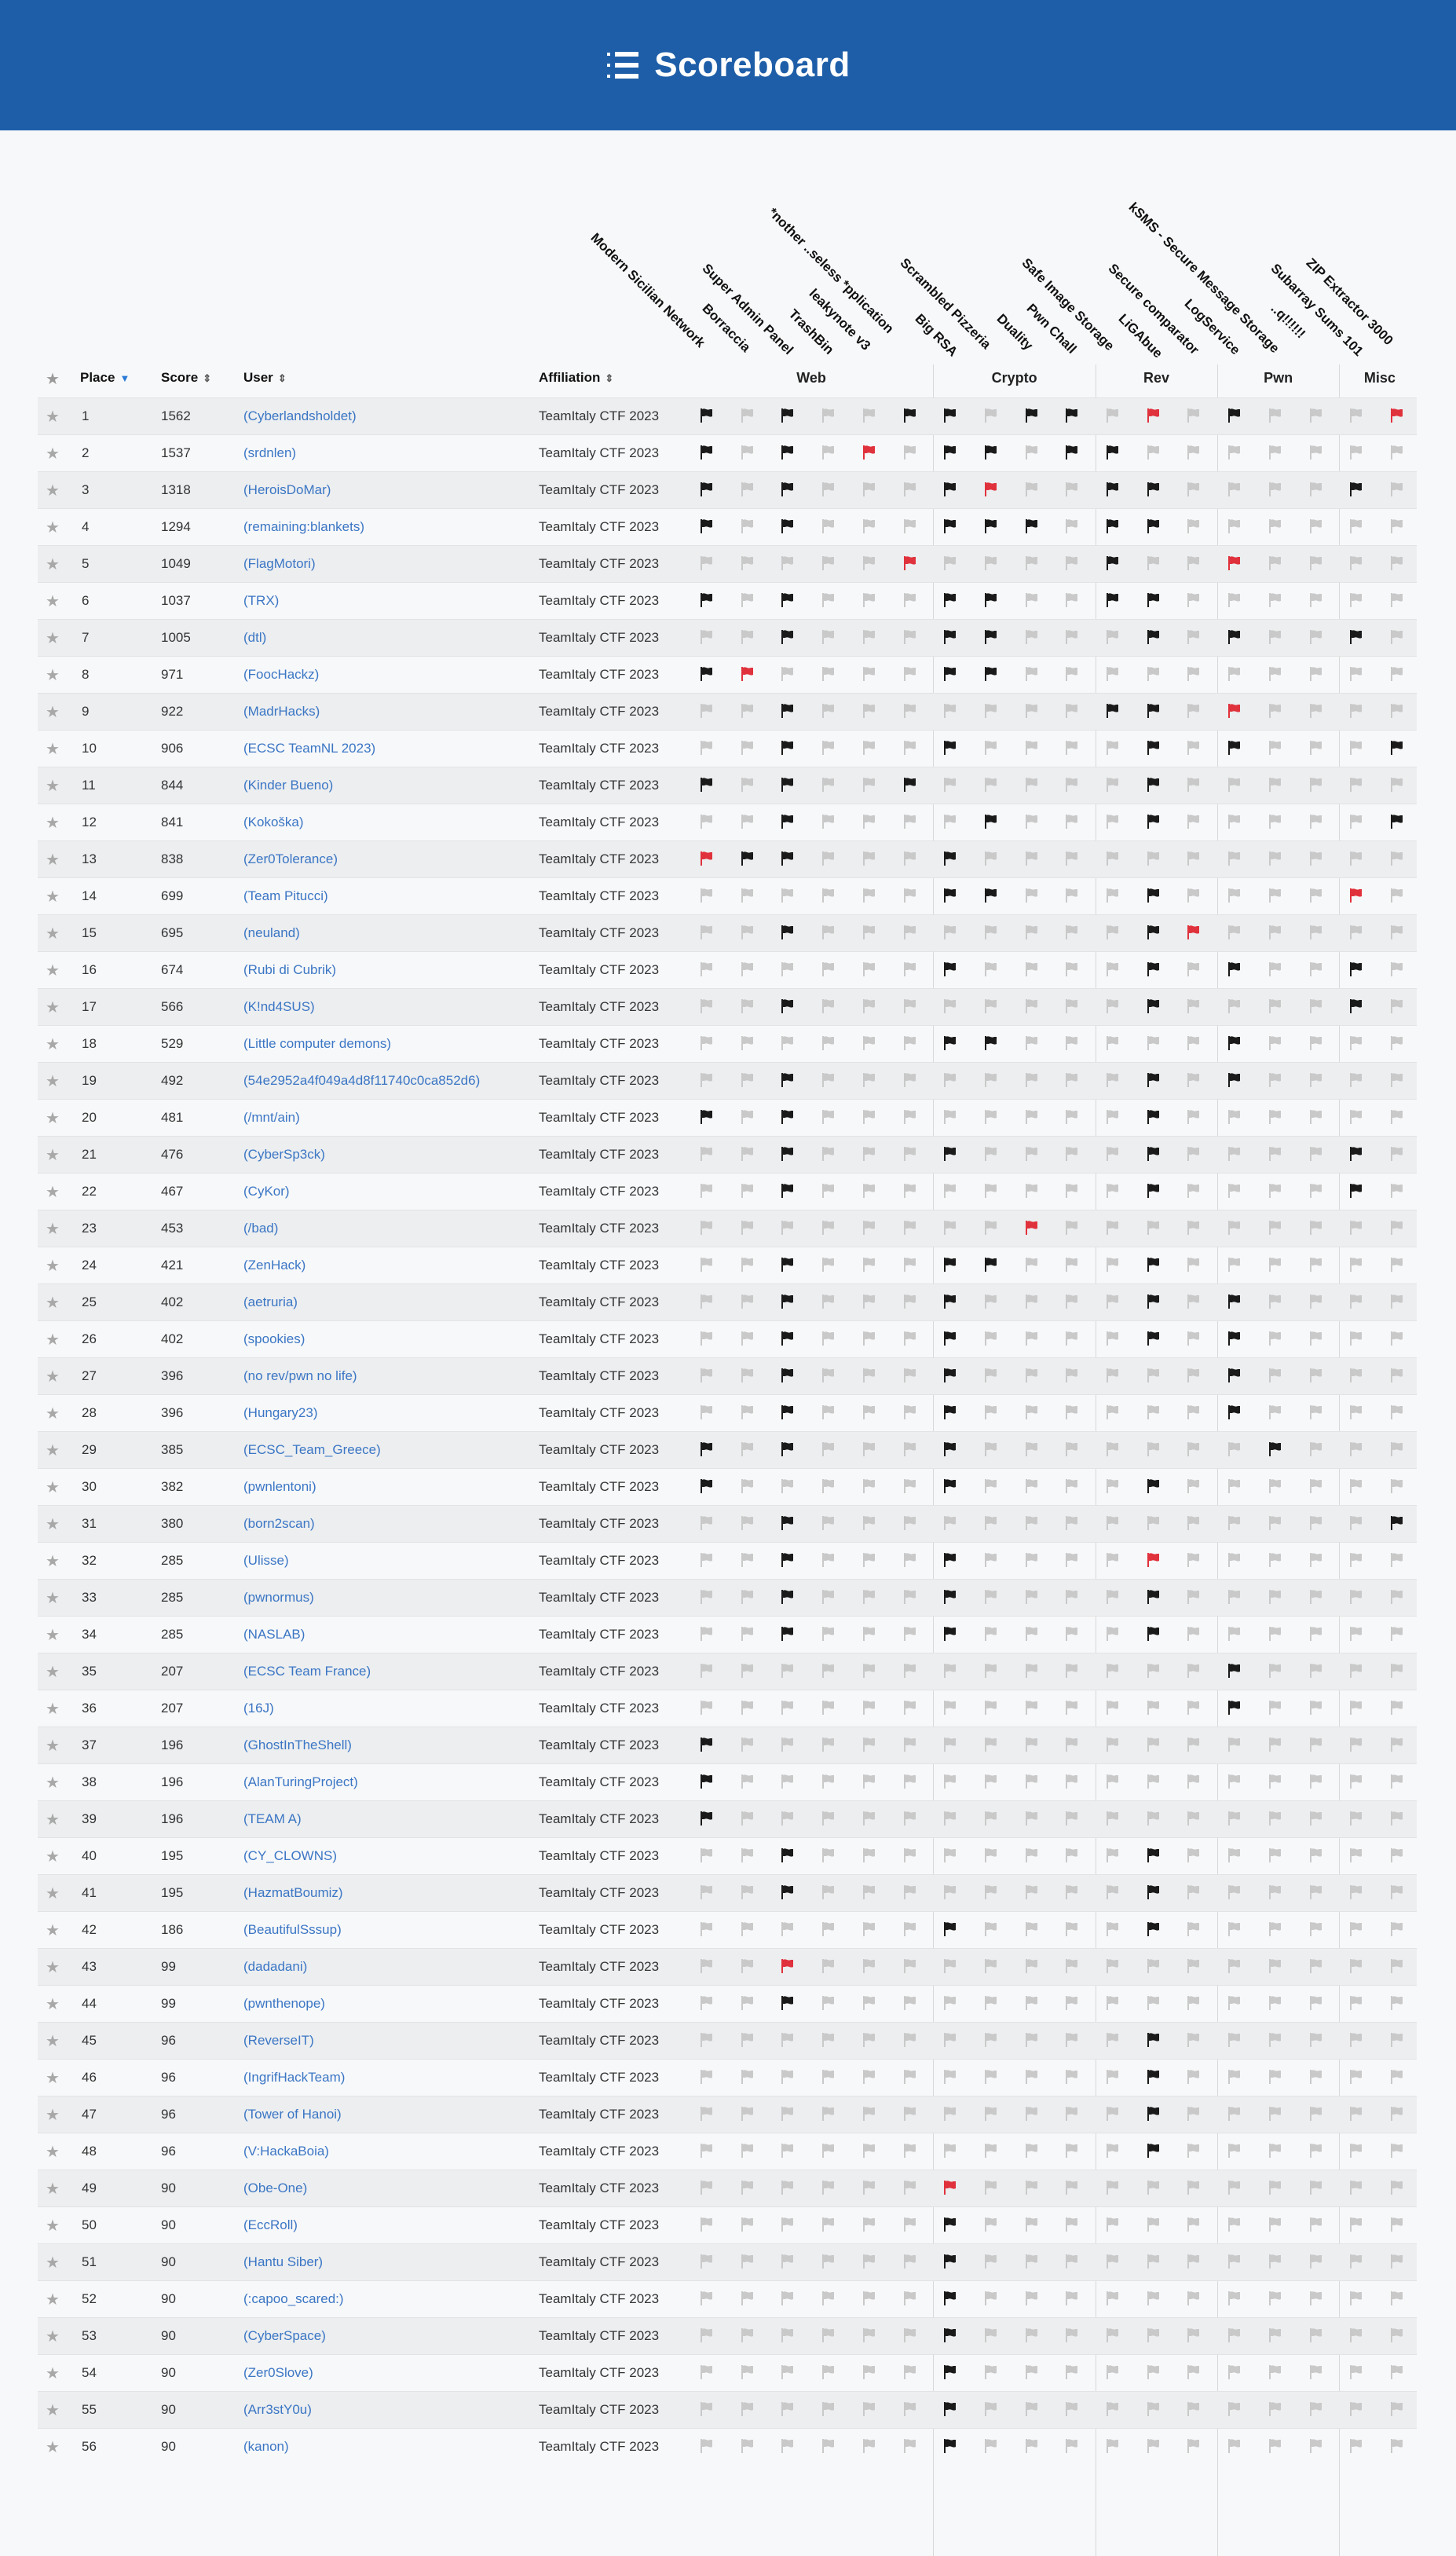 The image size is (1456, 2556). Describe the element at coordinates (293, 2299) in the screenshot. I see `user-link: (:capoo_scared:)` at that location.